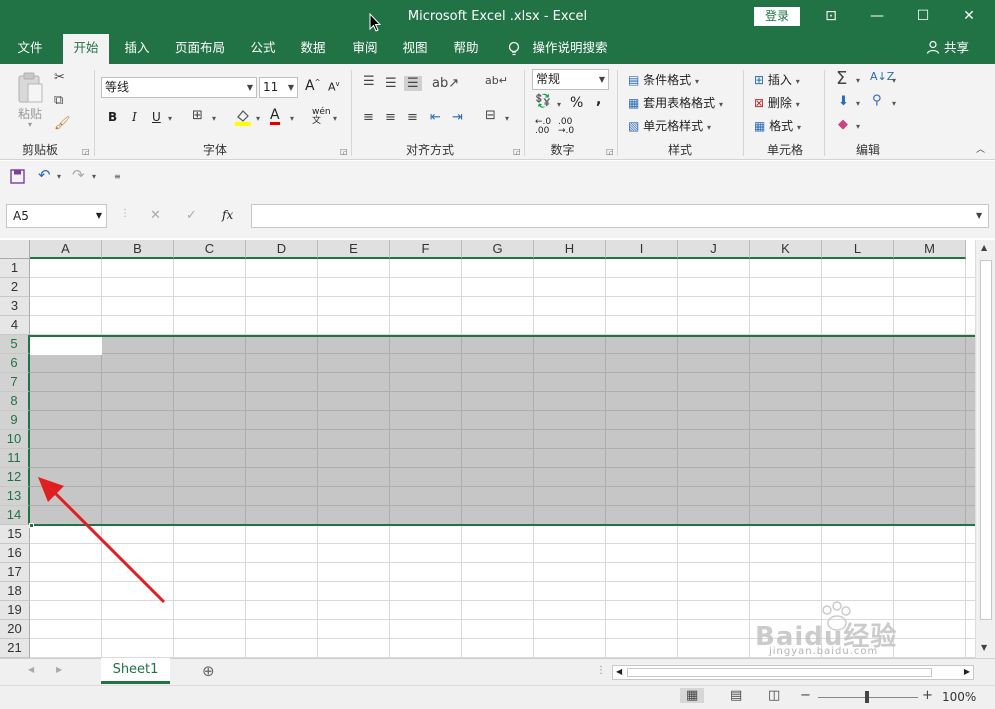 This screenshot has width=995, height=709. I want to click on undo-dropdown-icon: ▾, so click(59, 176).